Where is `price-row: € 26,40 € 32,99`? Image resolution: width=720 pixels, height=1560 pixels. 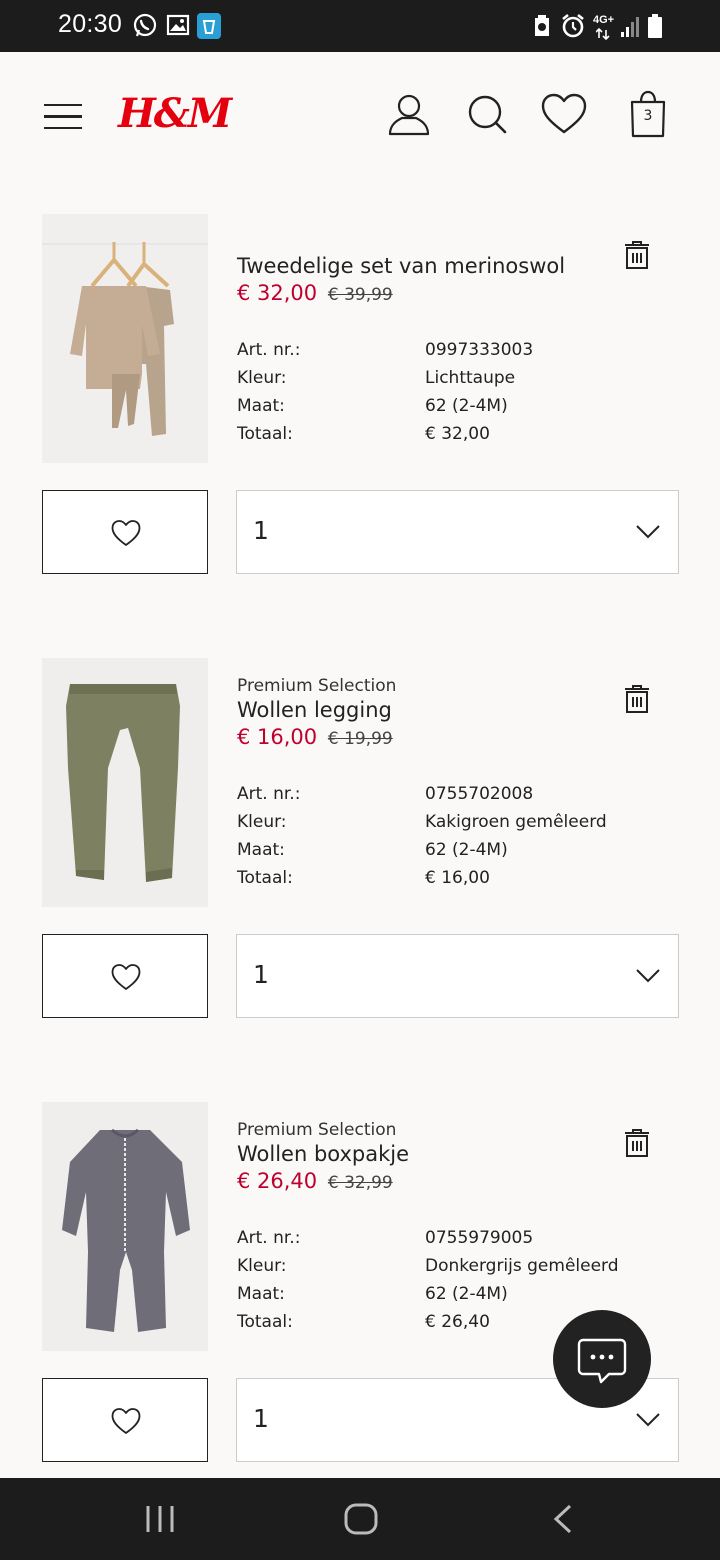 price-row: € 26,40 € 32,99 is located at coordinates (315, 1181).